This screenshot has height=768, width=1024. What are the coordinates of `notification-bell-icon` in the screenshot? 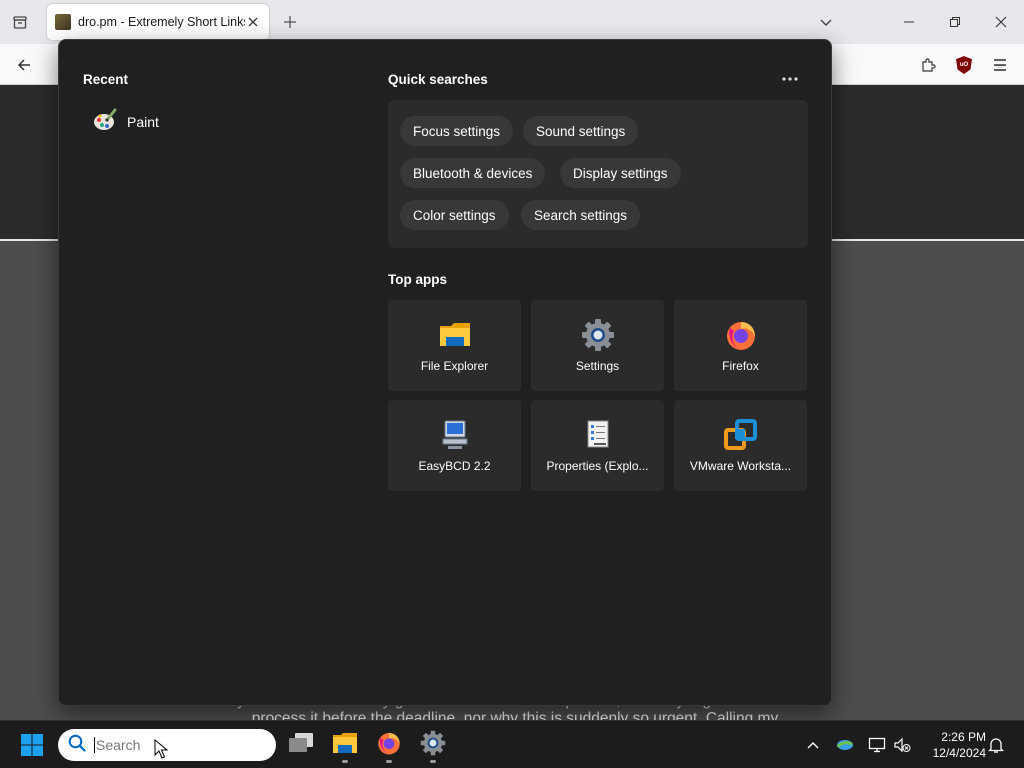 It's located at (996, 745).